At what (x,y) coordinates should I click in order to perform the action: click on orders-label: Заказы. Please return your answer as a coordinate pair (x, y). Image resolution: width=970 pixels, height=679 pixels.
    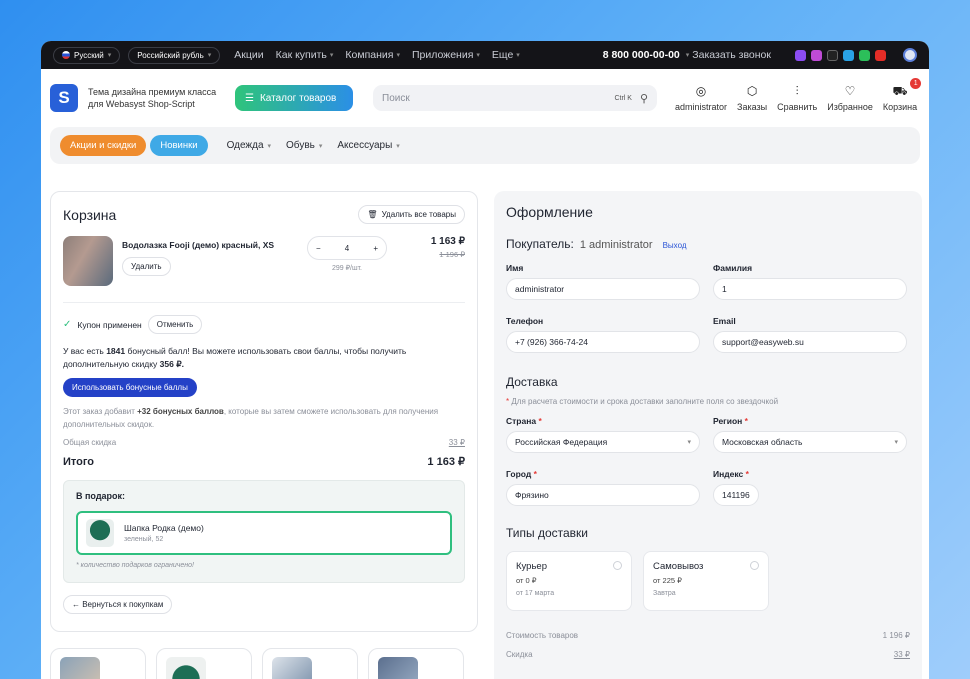
    Looking at the image, I should click on (752, 106).